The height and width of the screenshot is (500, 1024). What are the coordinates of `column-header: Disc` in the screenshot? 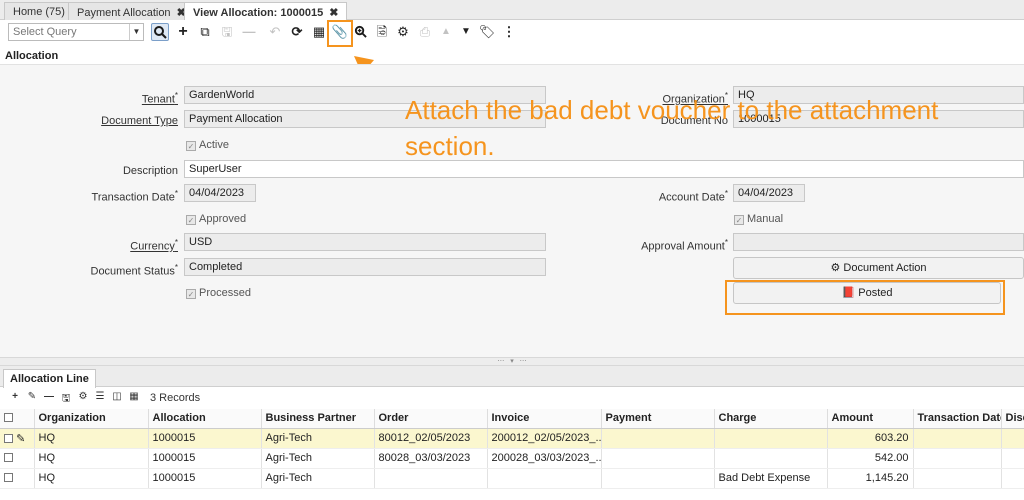 It's located at (1012, 419).